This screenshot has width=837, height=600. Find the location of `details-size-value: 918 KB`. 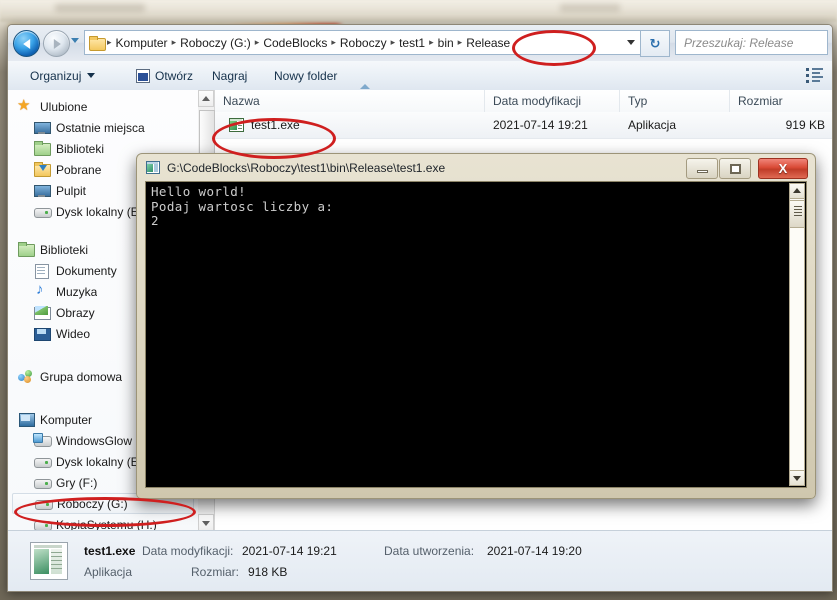

details-size-value: 918 KB is located at coordinates (268, 572).